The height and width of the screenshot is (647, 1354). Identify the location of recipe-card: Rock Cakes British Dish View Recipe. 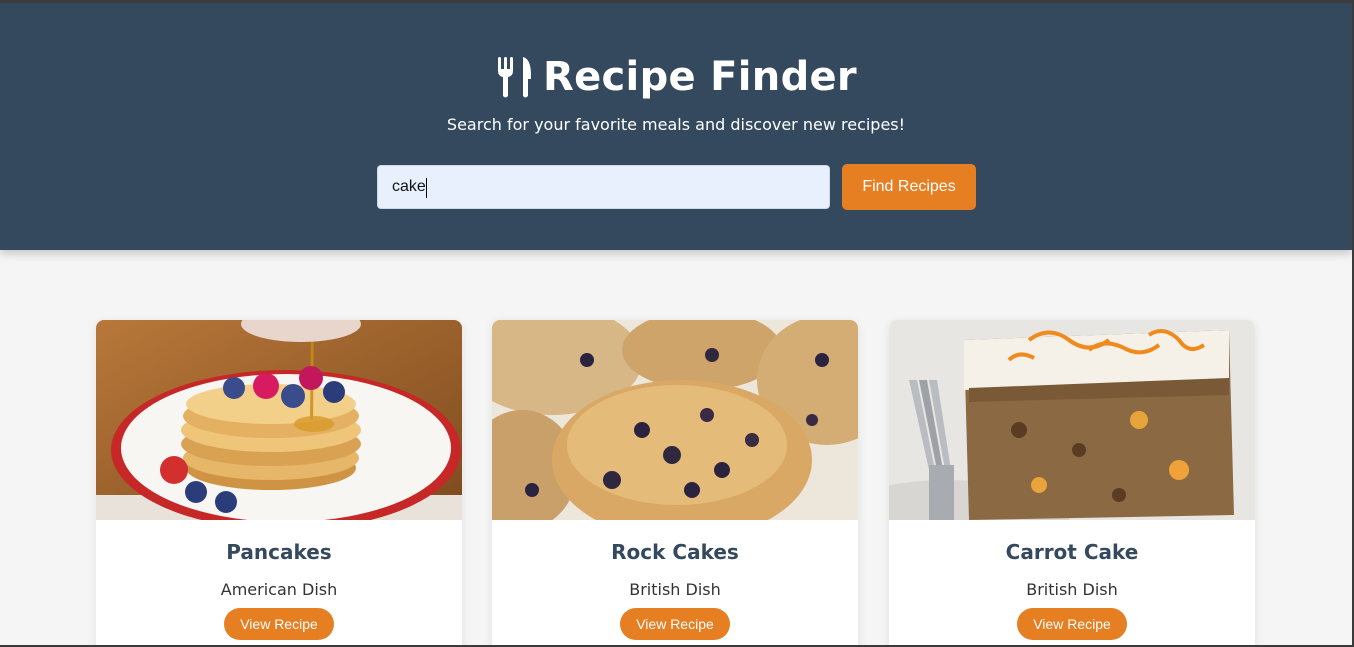
(675, 482).